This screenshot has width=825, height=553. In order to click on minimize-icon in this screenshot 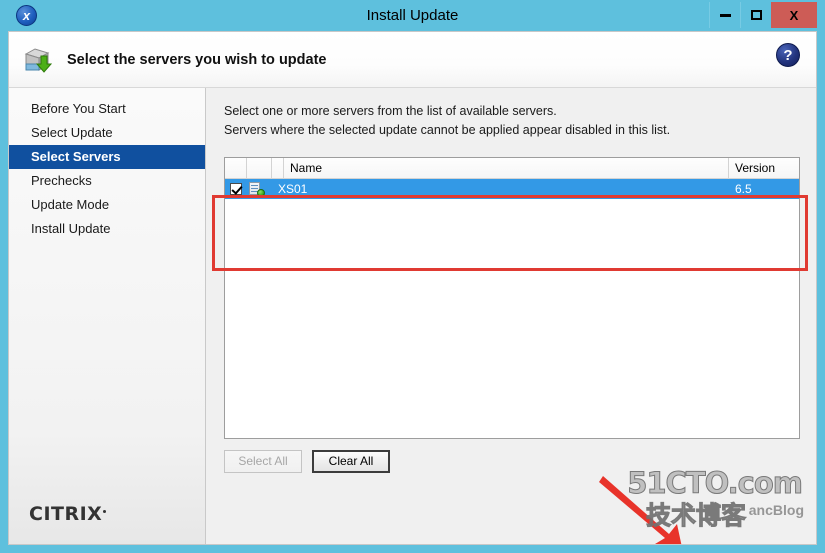, I will do `click(725, 15)`.